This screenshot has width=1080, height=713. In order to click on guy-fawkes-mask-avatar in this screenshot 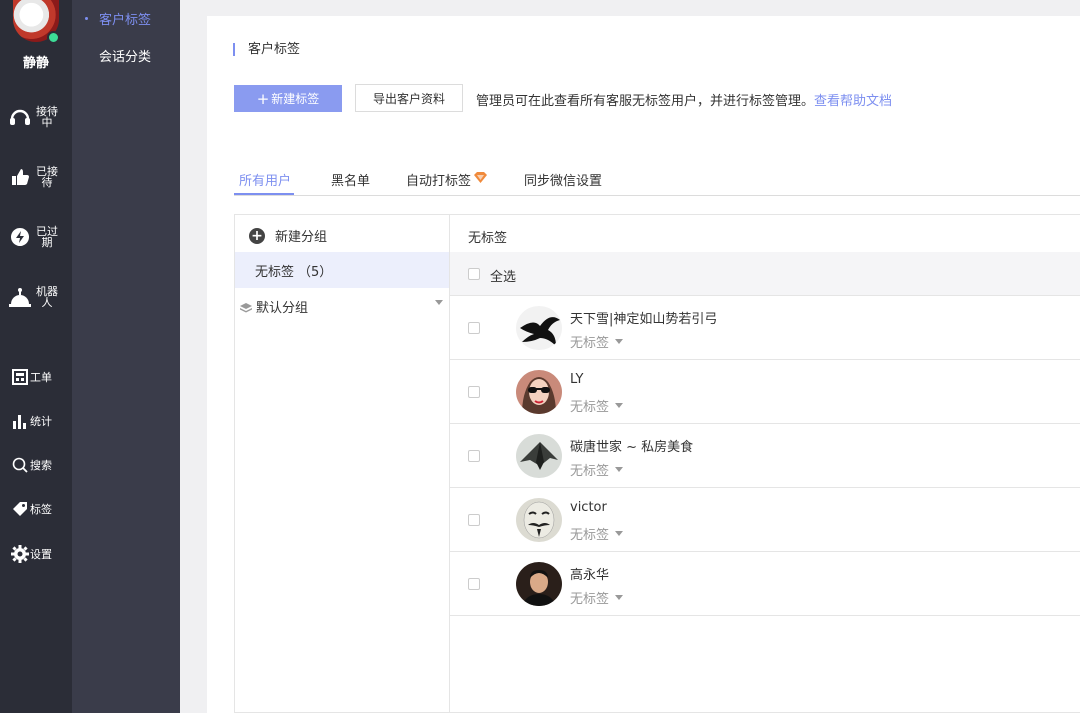, I will do `click(539, 520)`.